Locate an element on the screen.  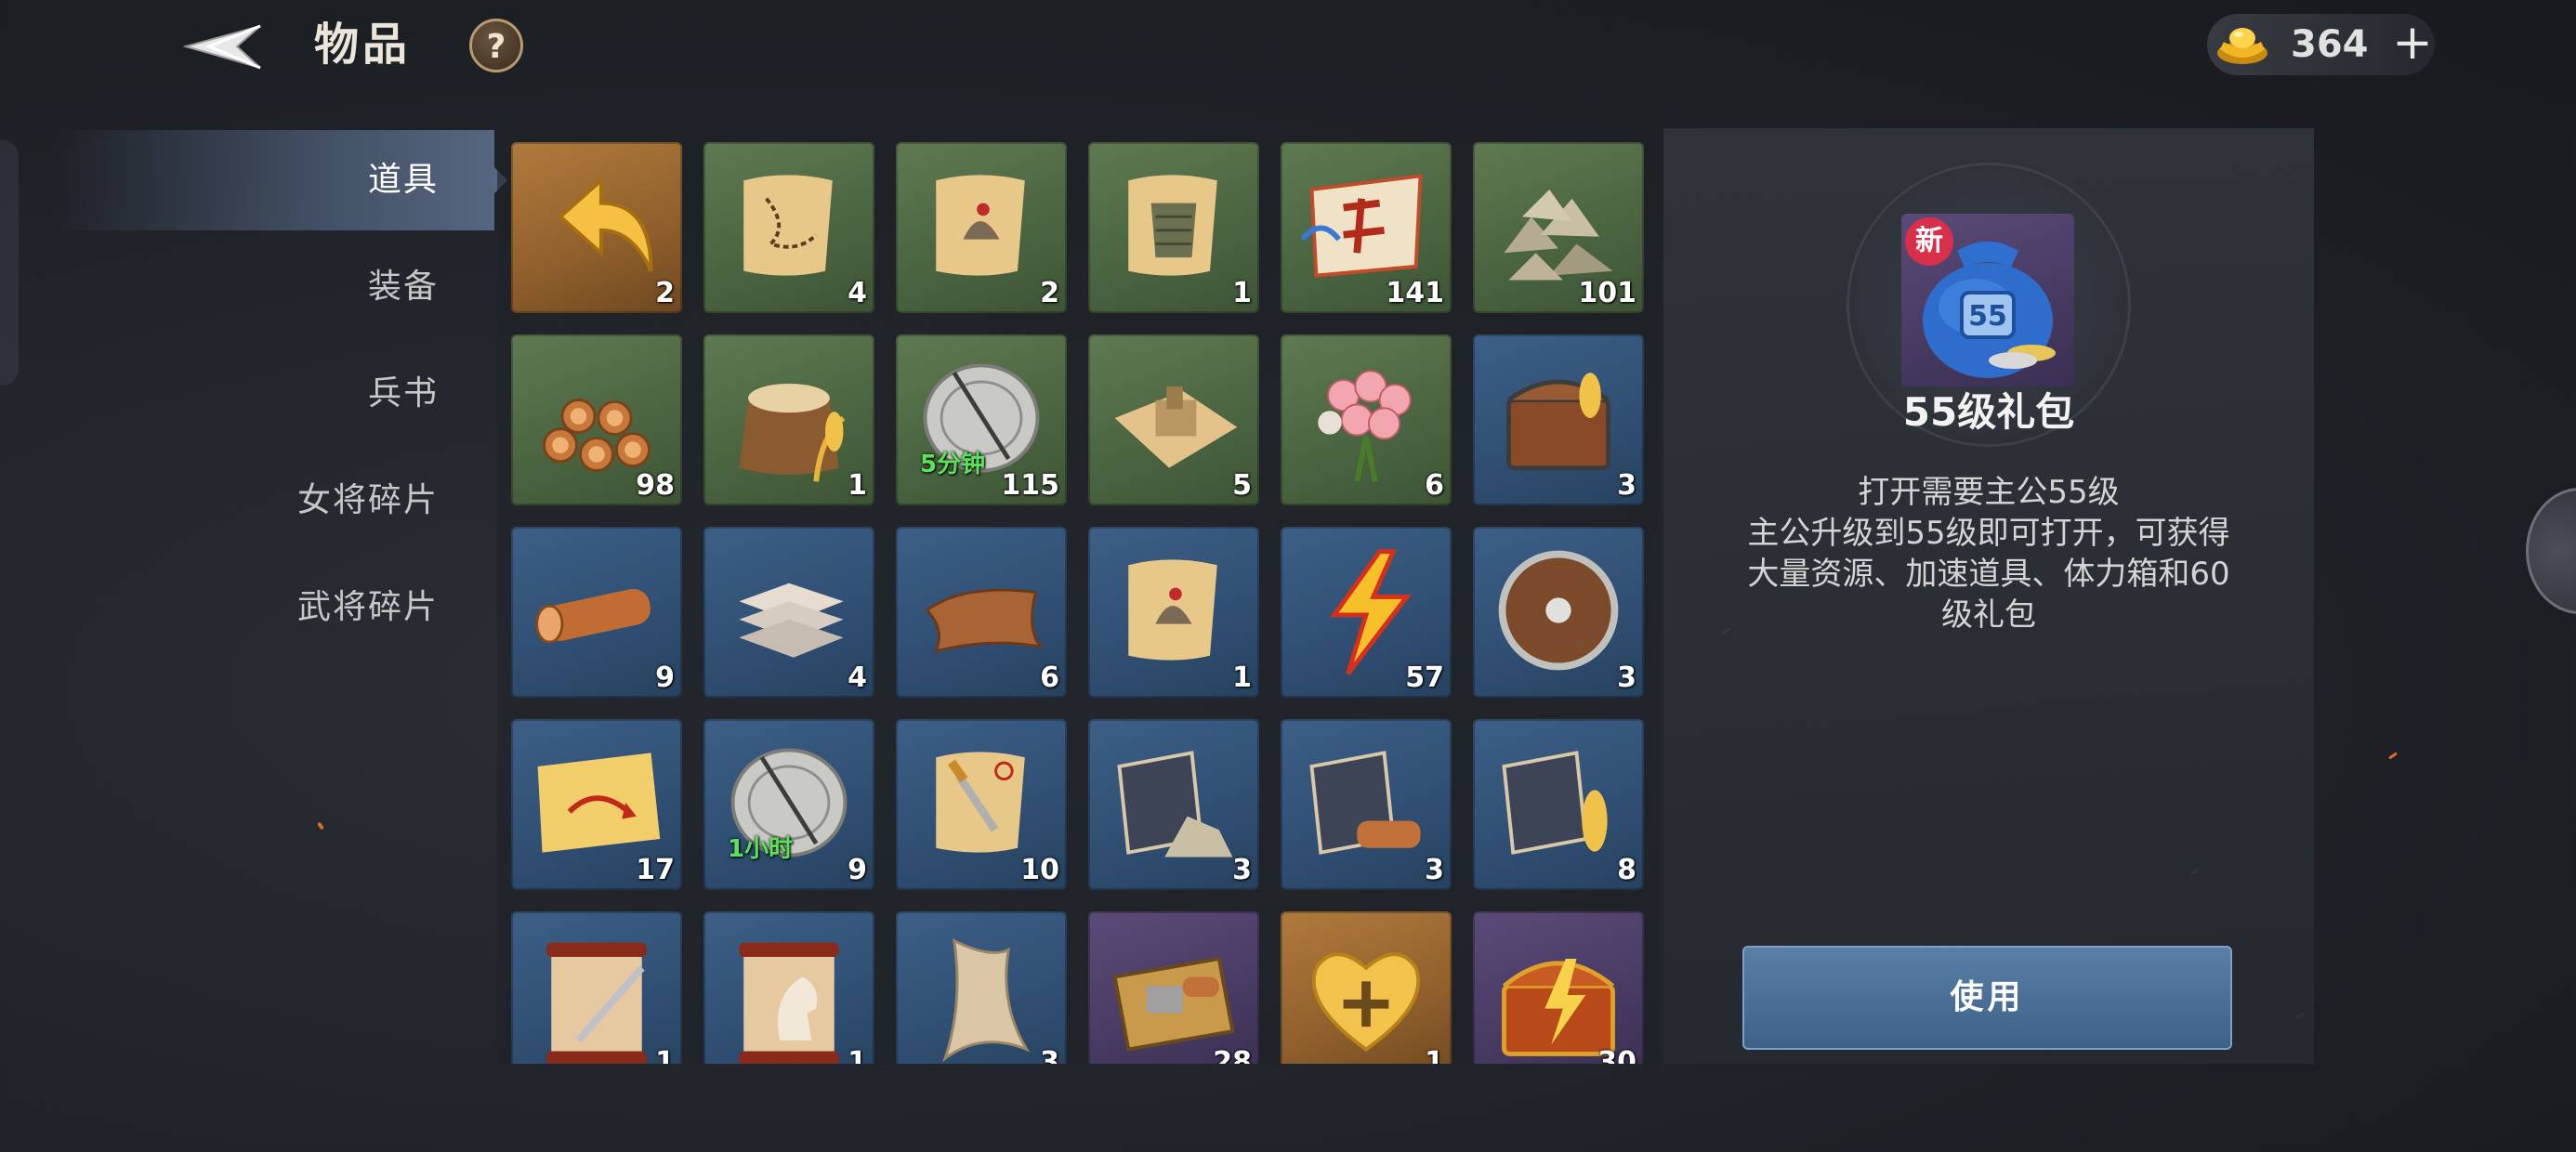
category-label: 兵书 is located at coordinates (403, 393).